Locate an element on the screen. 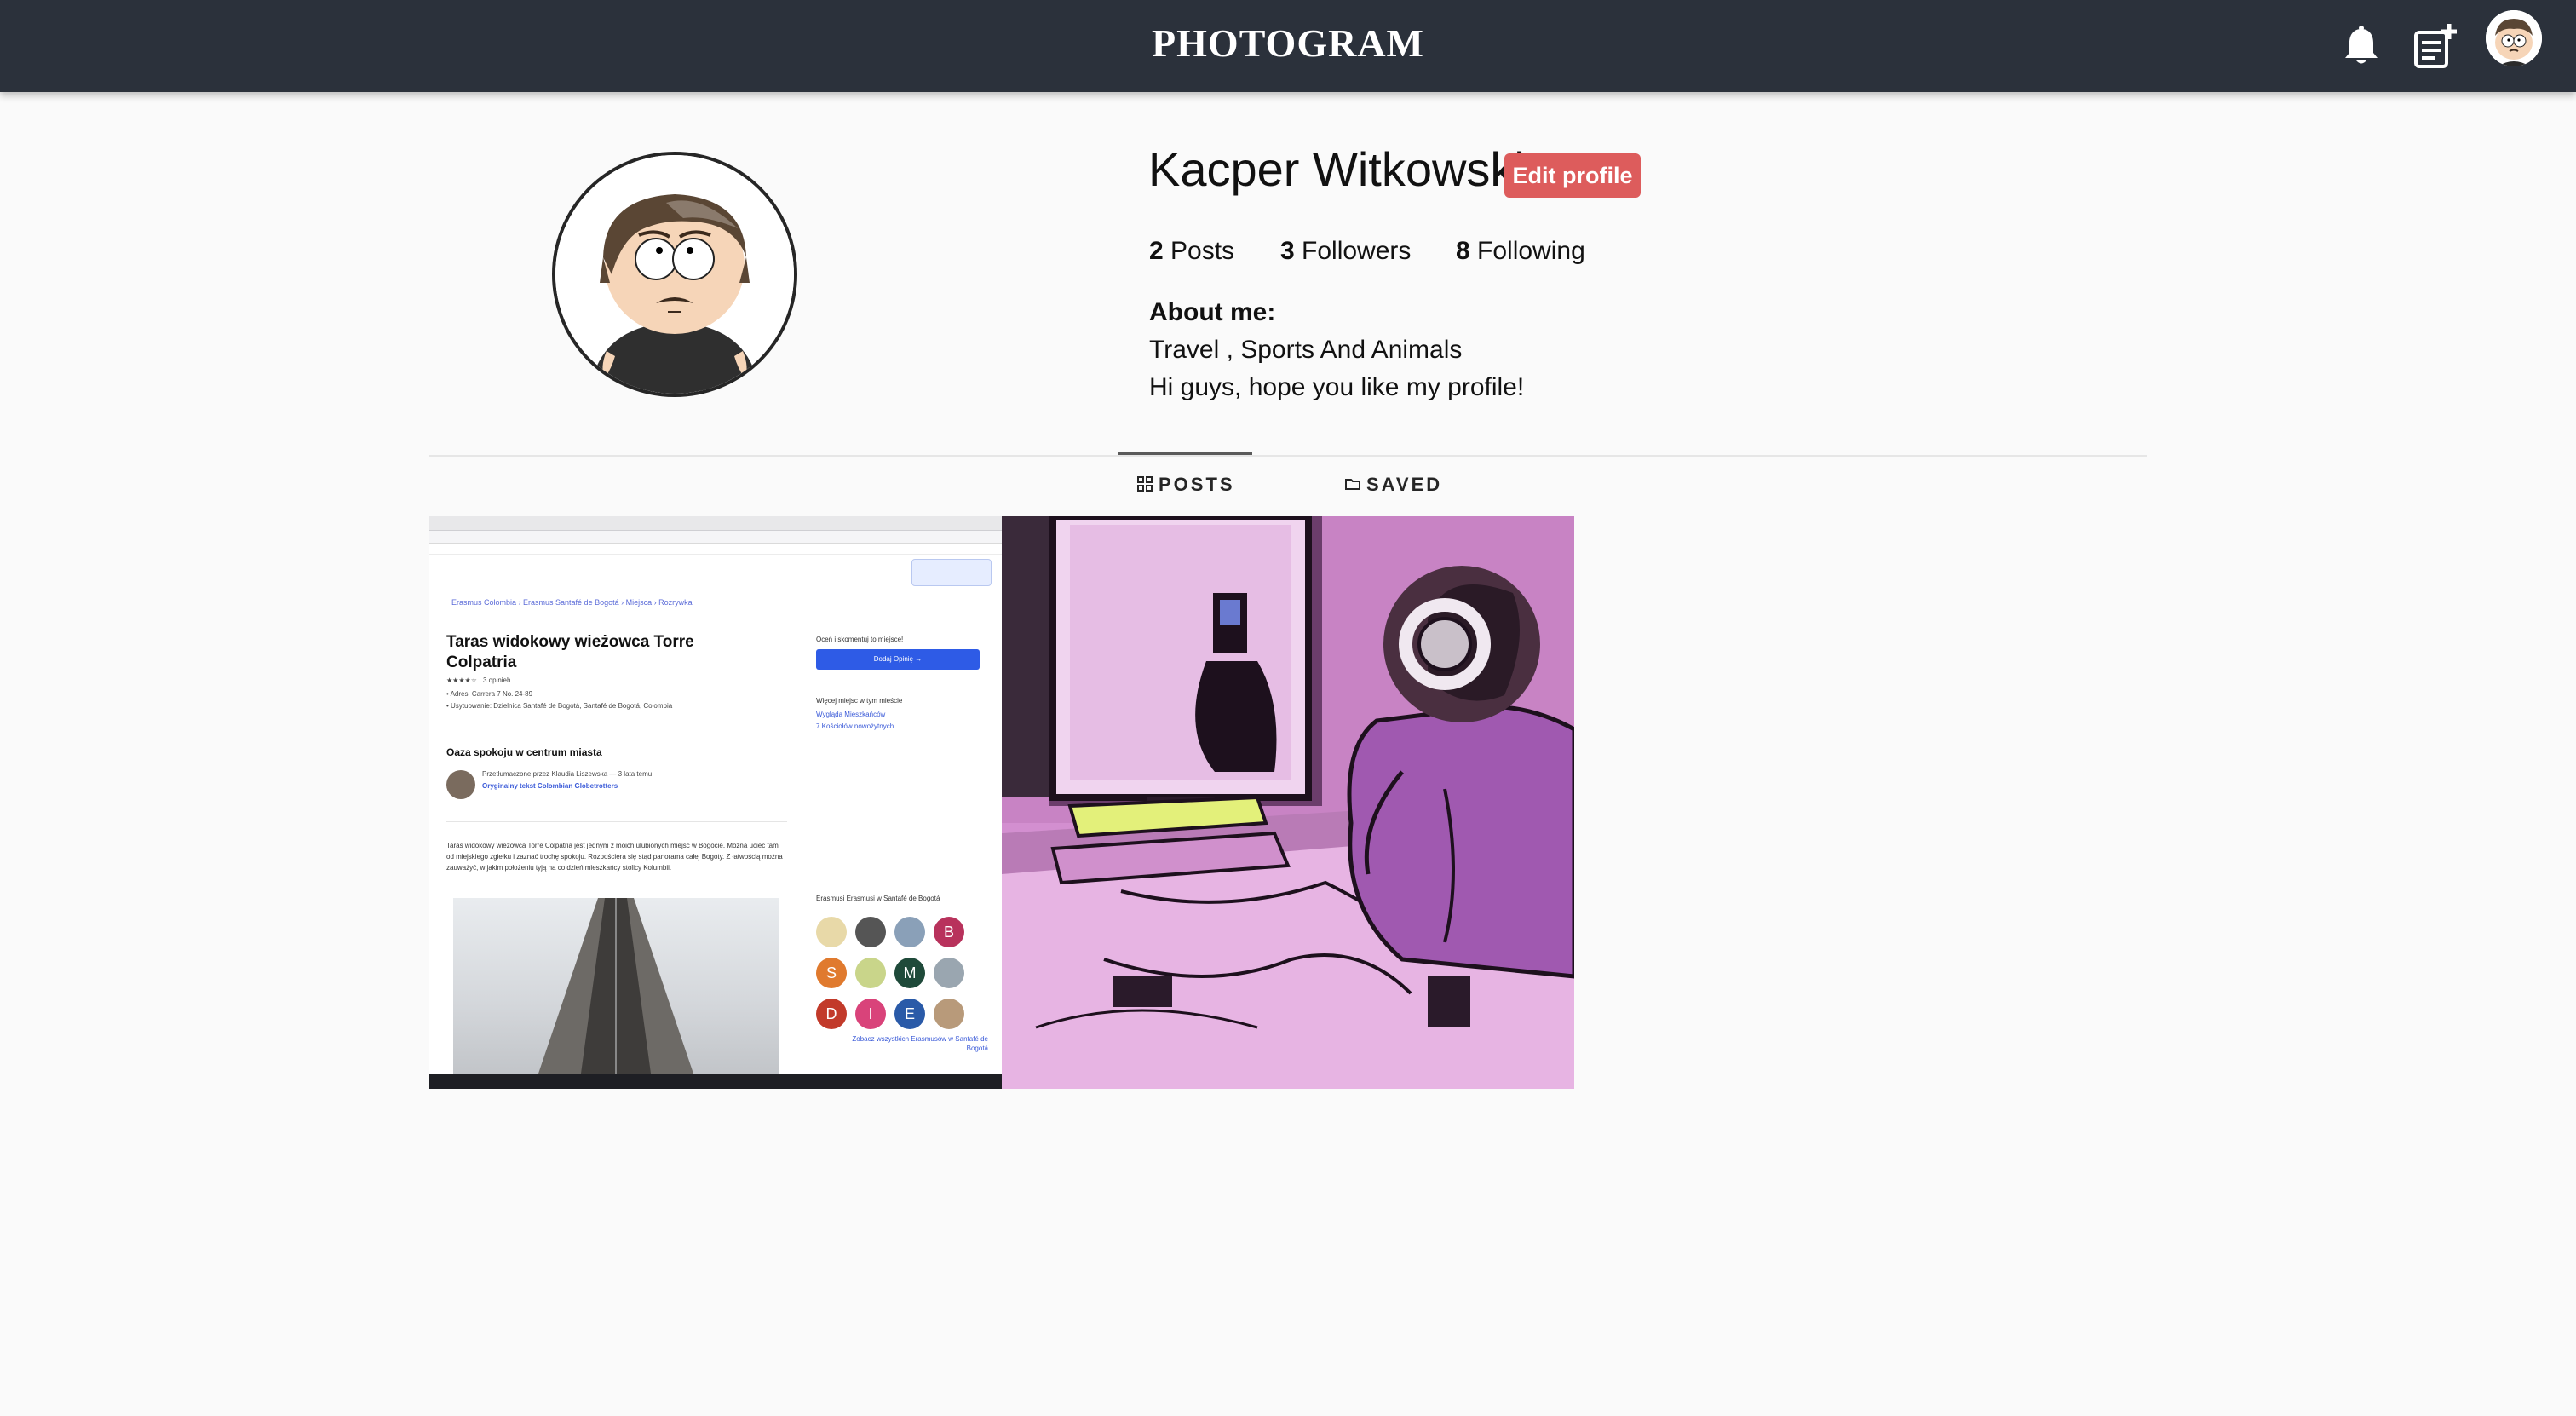  tower-photo is located at coordinates (616, 986).